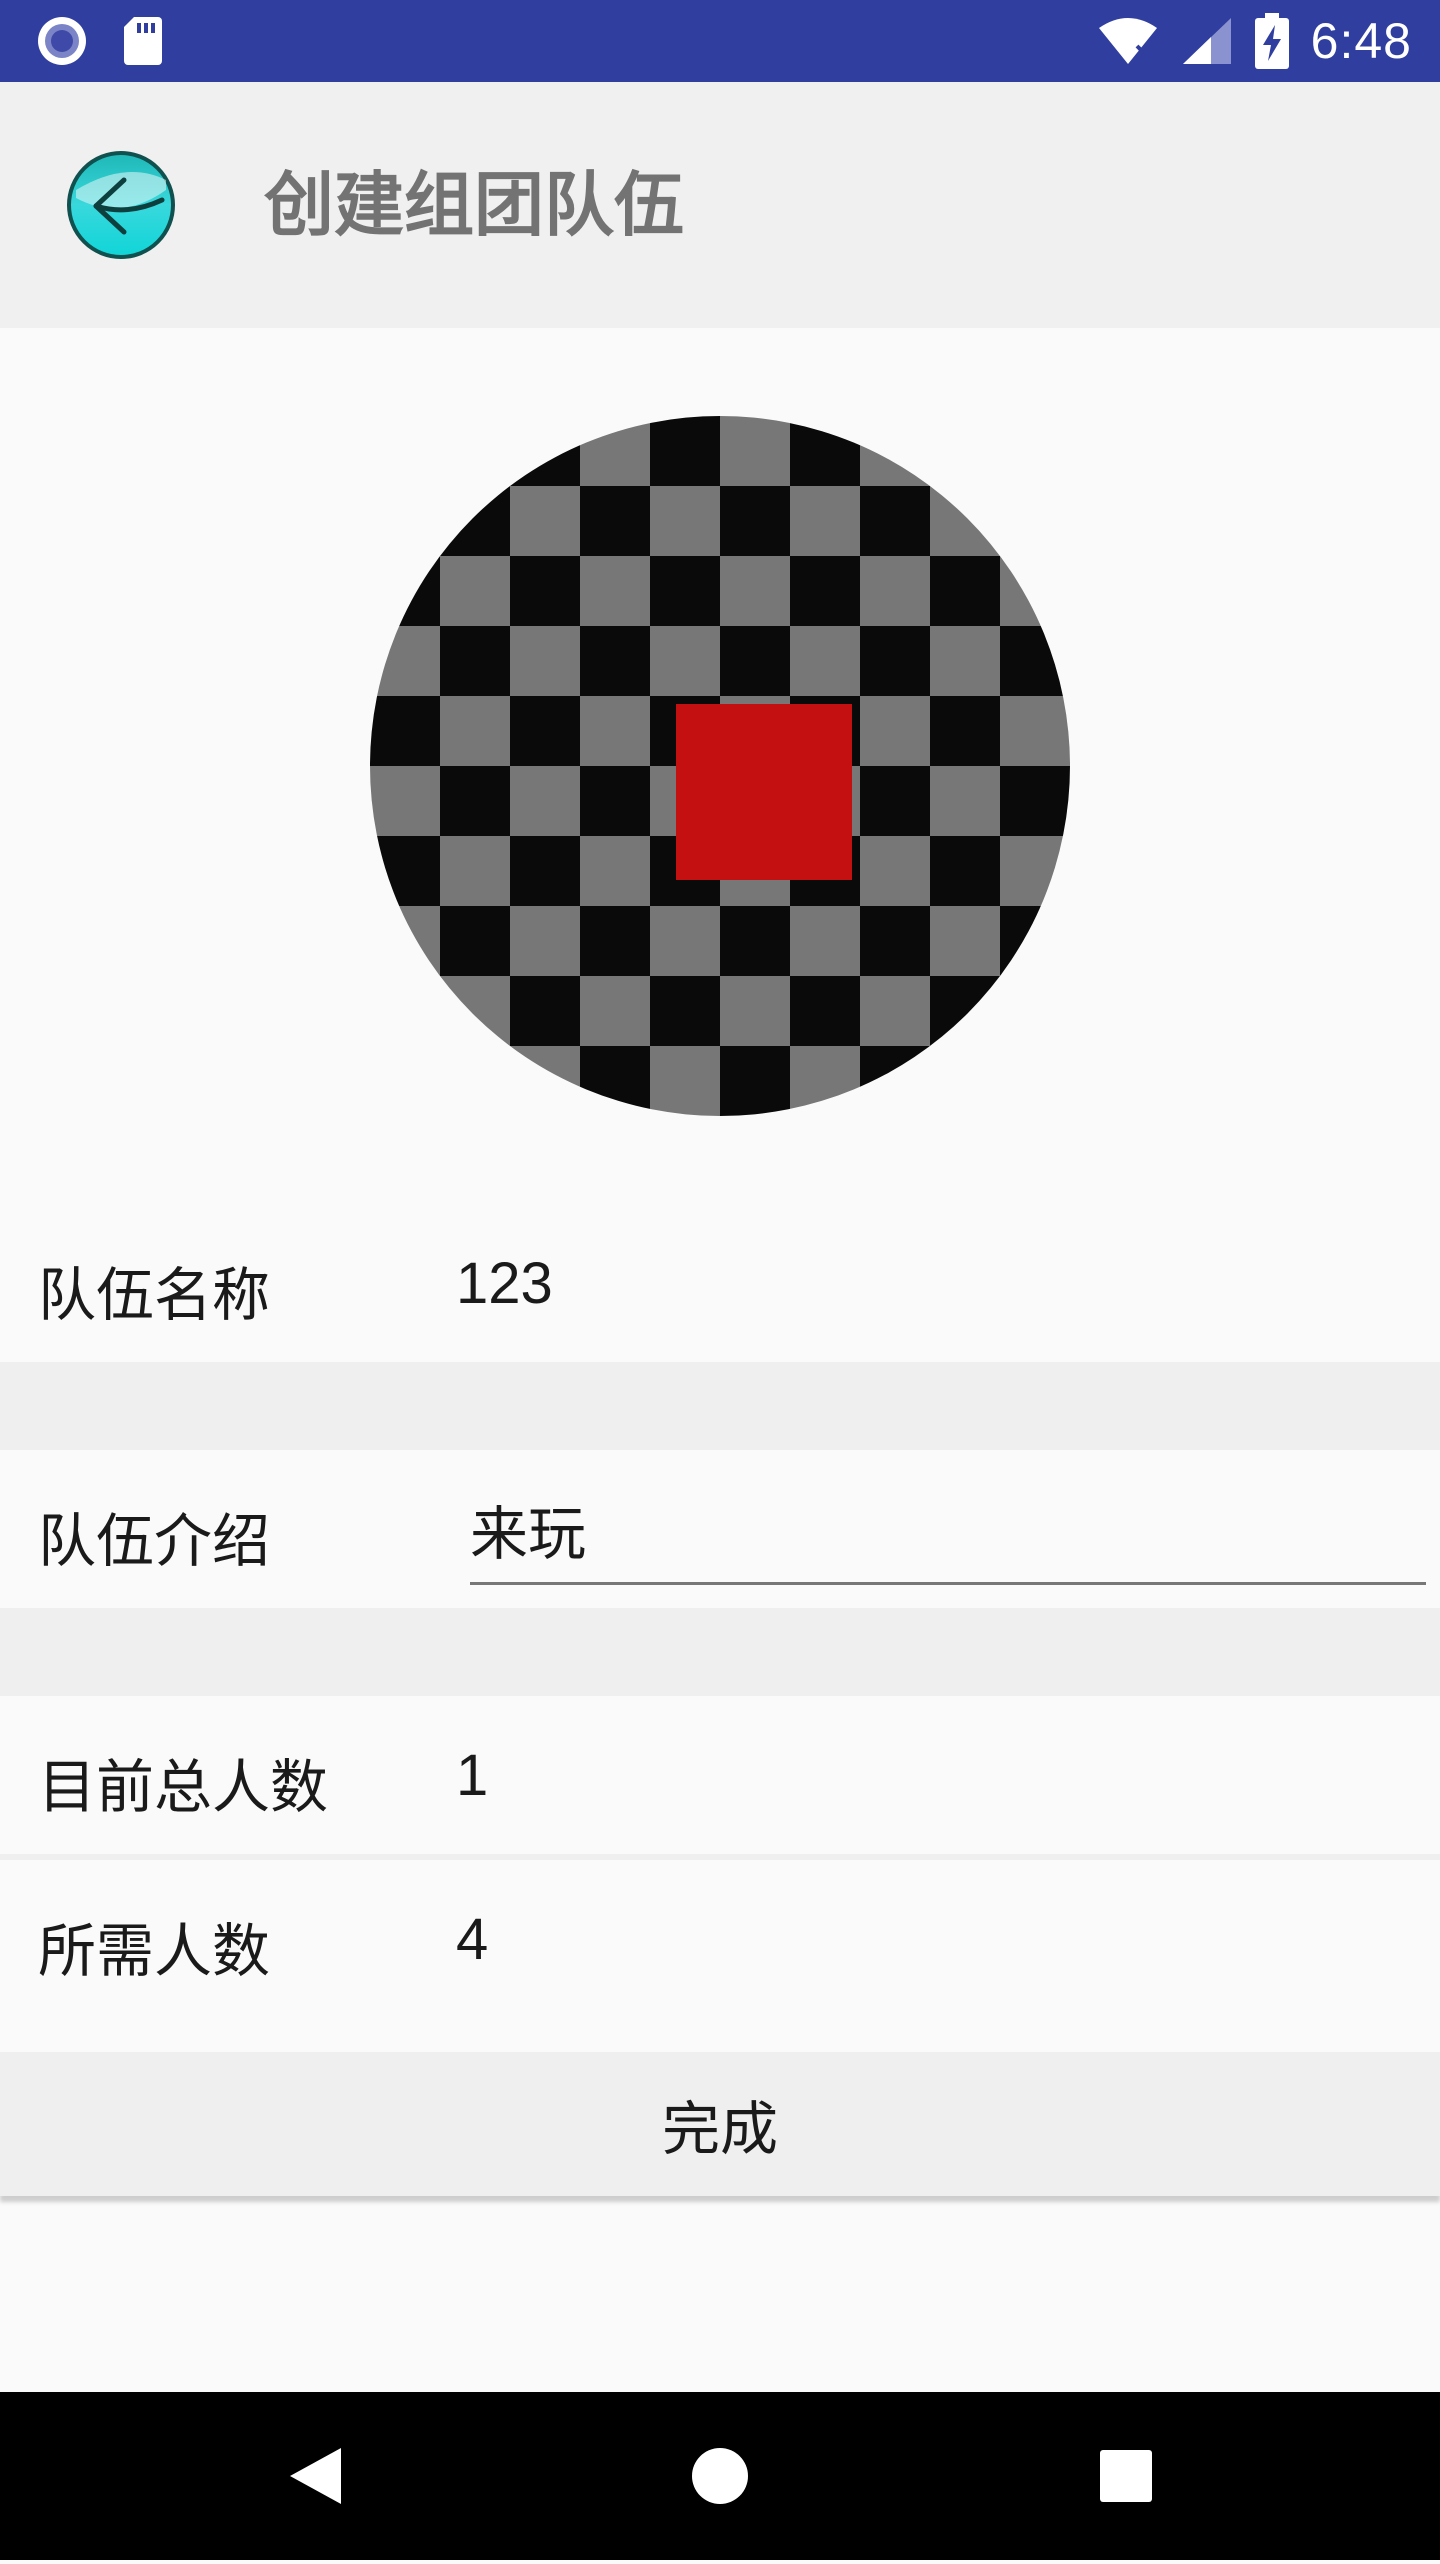 This screenshot has height=2564, width=1440. I want to click on back-button, so click(121, 205).